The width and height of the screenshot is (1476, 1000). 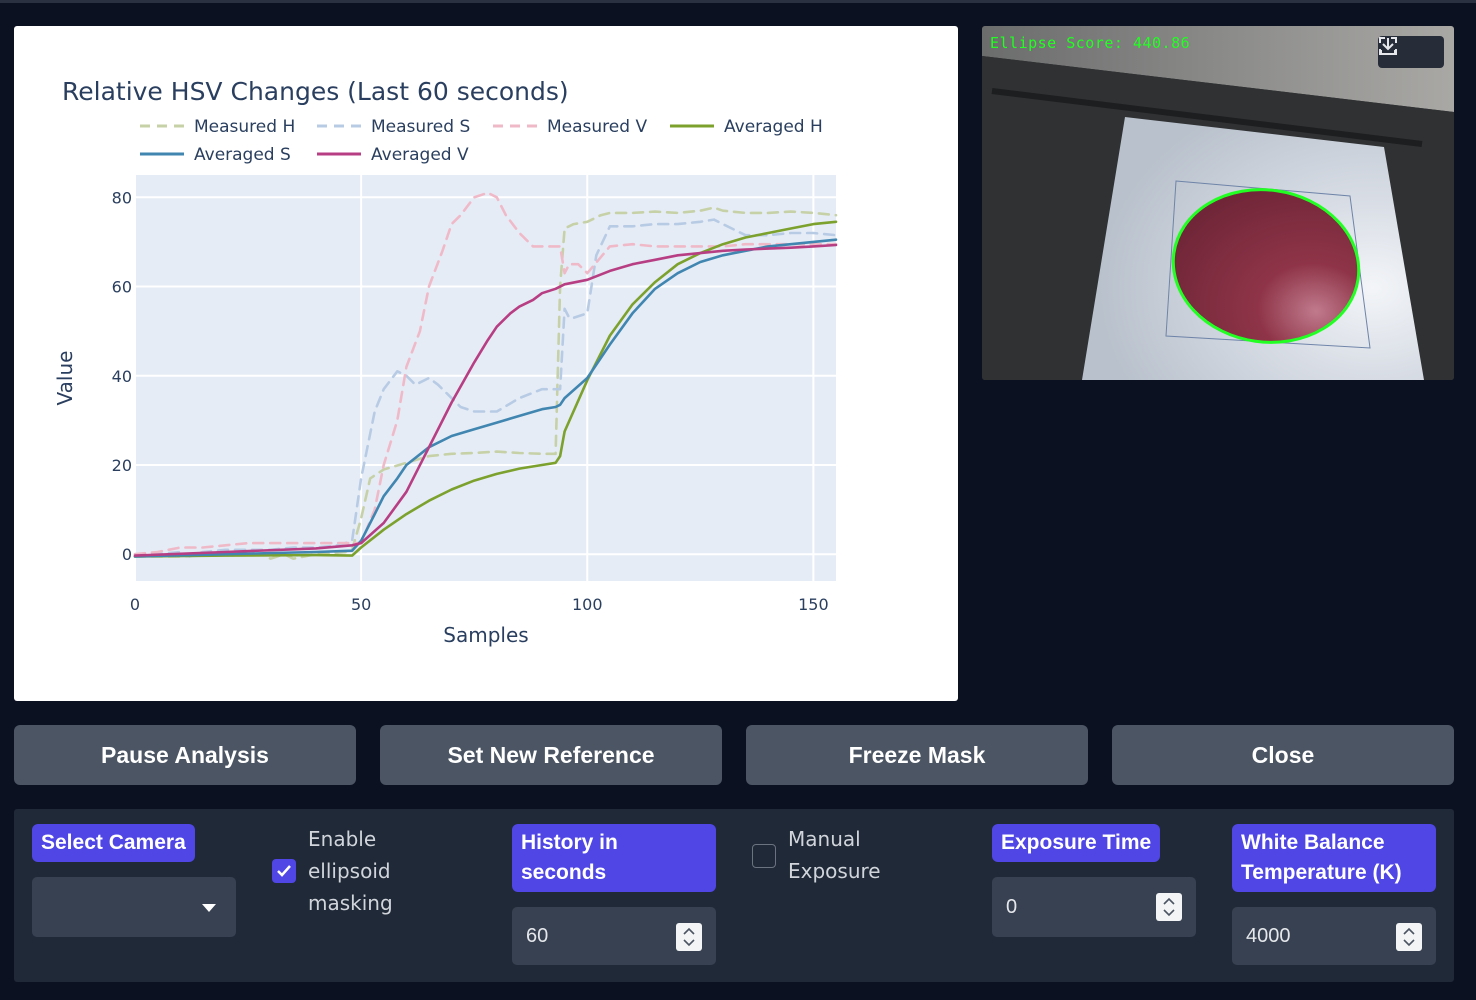 I want to click on camera-feed: Ellipse Score: 440.86, so click(x=1218, y=203).